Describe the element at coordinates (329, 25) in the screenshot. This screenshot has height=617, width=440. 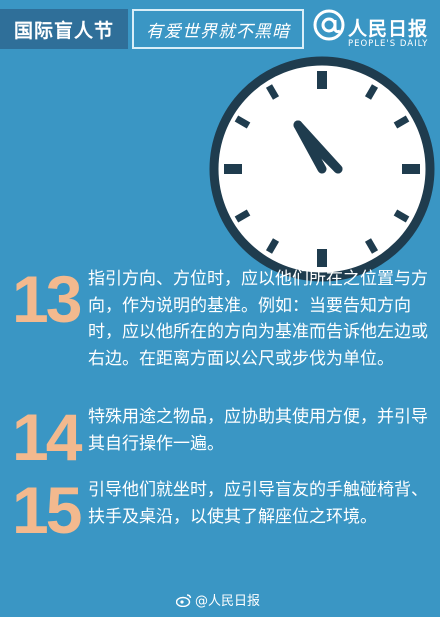
I see `at-icon` at that location.